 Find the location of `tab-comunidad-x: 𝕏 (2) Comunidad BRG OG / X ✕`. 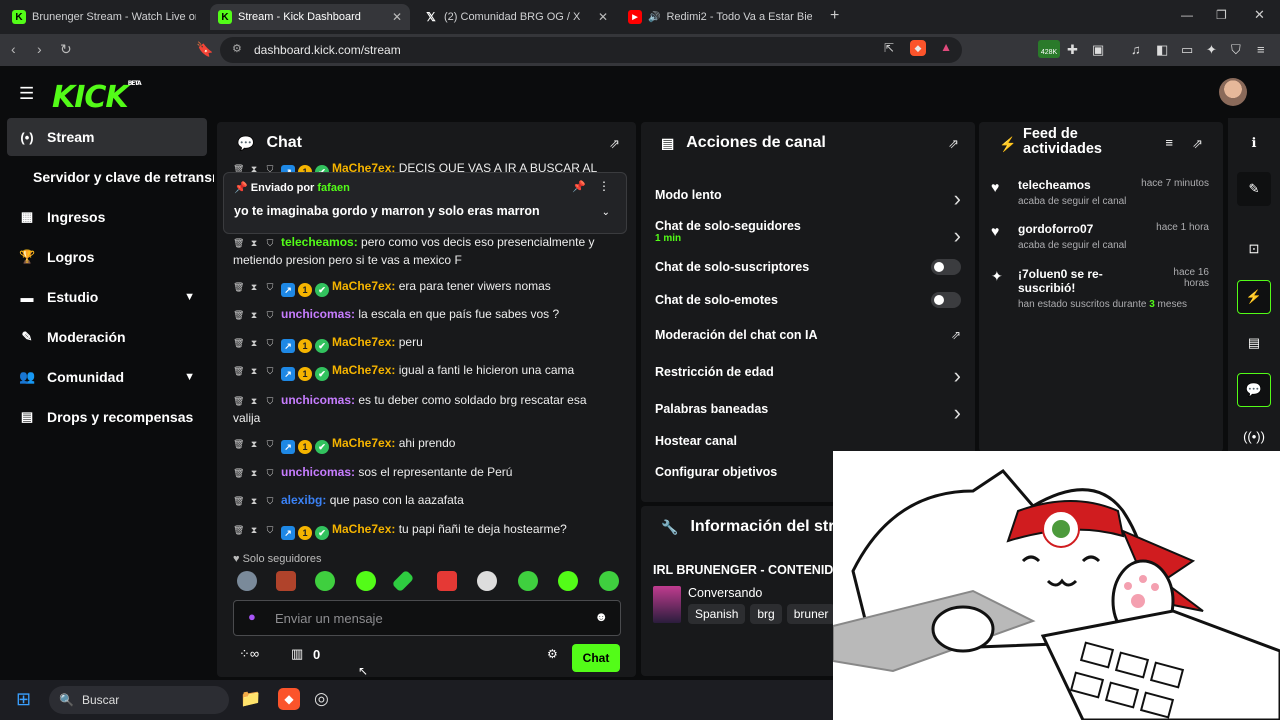

tab-comunidad-x: 𝕏 (2) Comunidad BRG OG / X ✕ is located at coordinates (516, 17).